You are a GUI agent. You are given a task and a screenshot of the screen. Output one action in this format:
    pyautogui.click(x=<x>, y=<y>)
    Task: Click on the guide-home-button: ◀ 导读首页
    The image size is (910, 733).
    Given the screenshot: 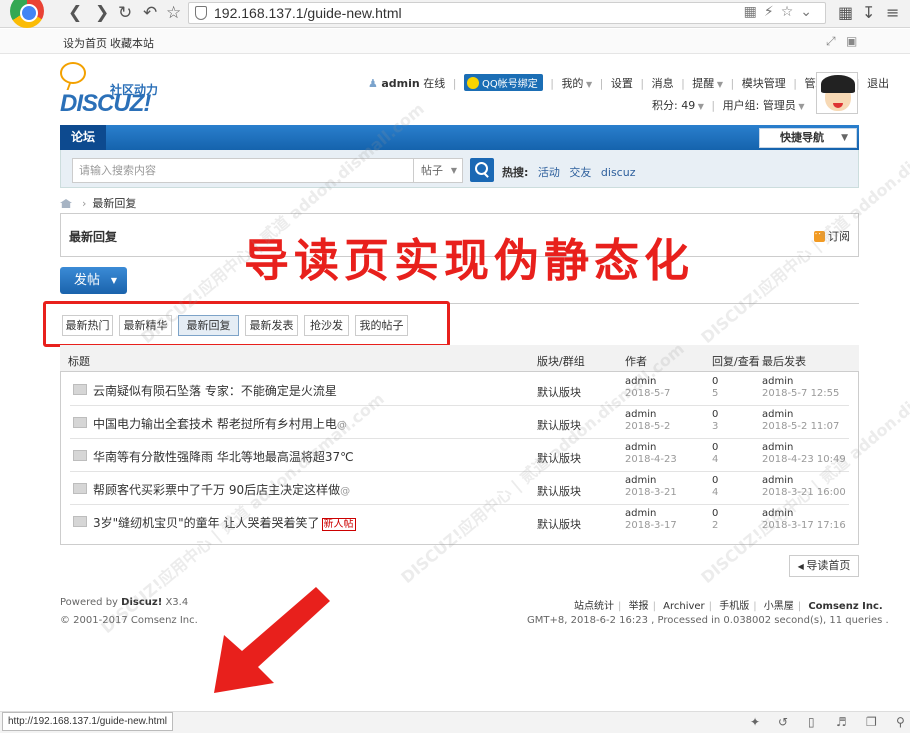 What is the action you would take?
    pyautogui.click(x=824, y=566)
    